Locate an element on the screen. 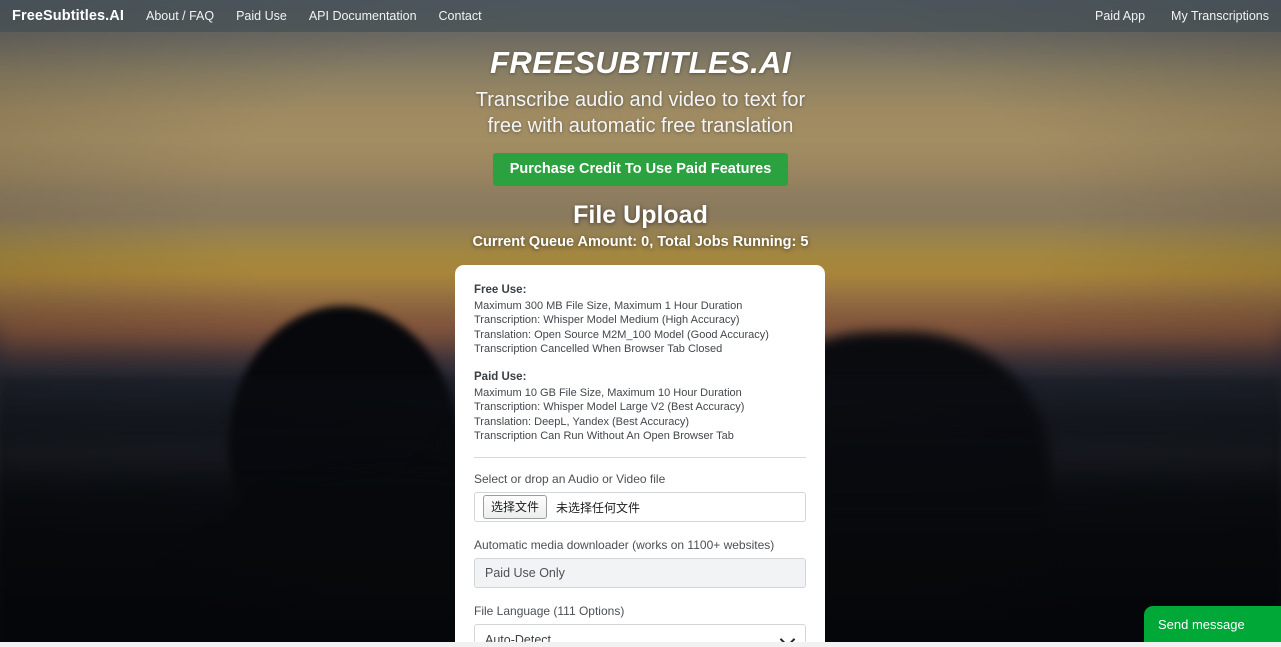 This screenshot has height=647, width=1281. media-downloader-input: Paid Use Only is located at coordinates (640, 573).